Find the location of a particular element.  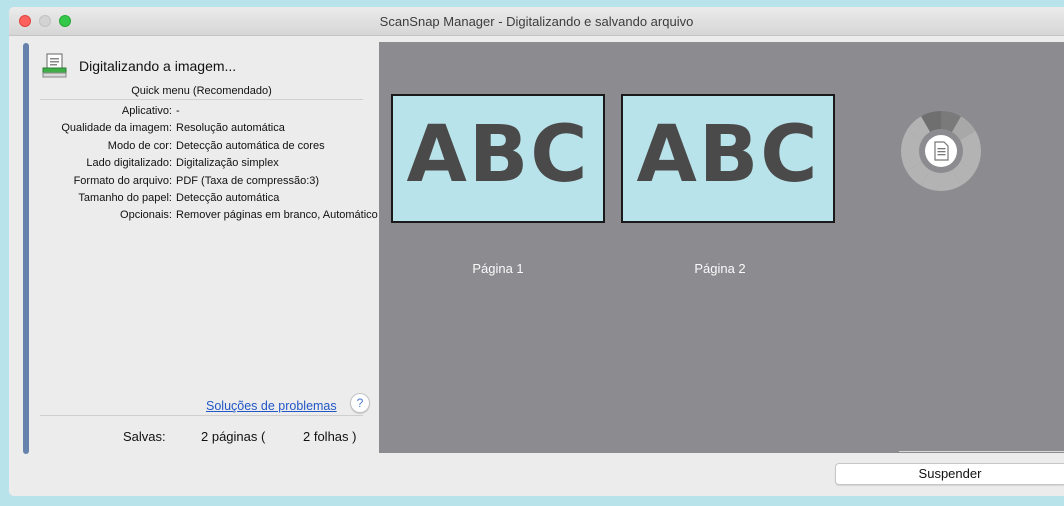

saved-label: Salvas: is located at coordinates (144, 436).